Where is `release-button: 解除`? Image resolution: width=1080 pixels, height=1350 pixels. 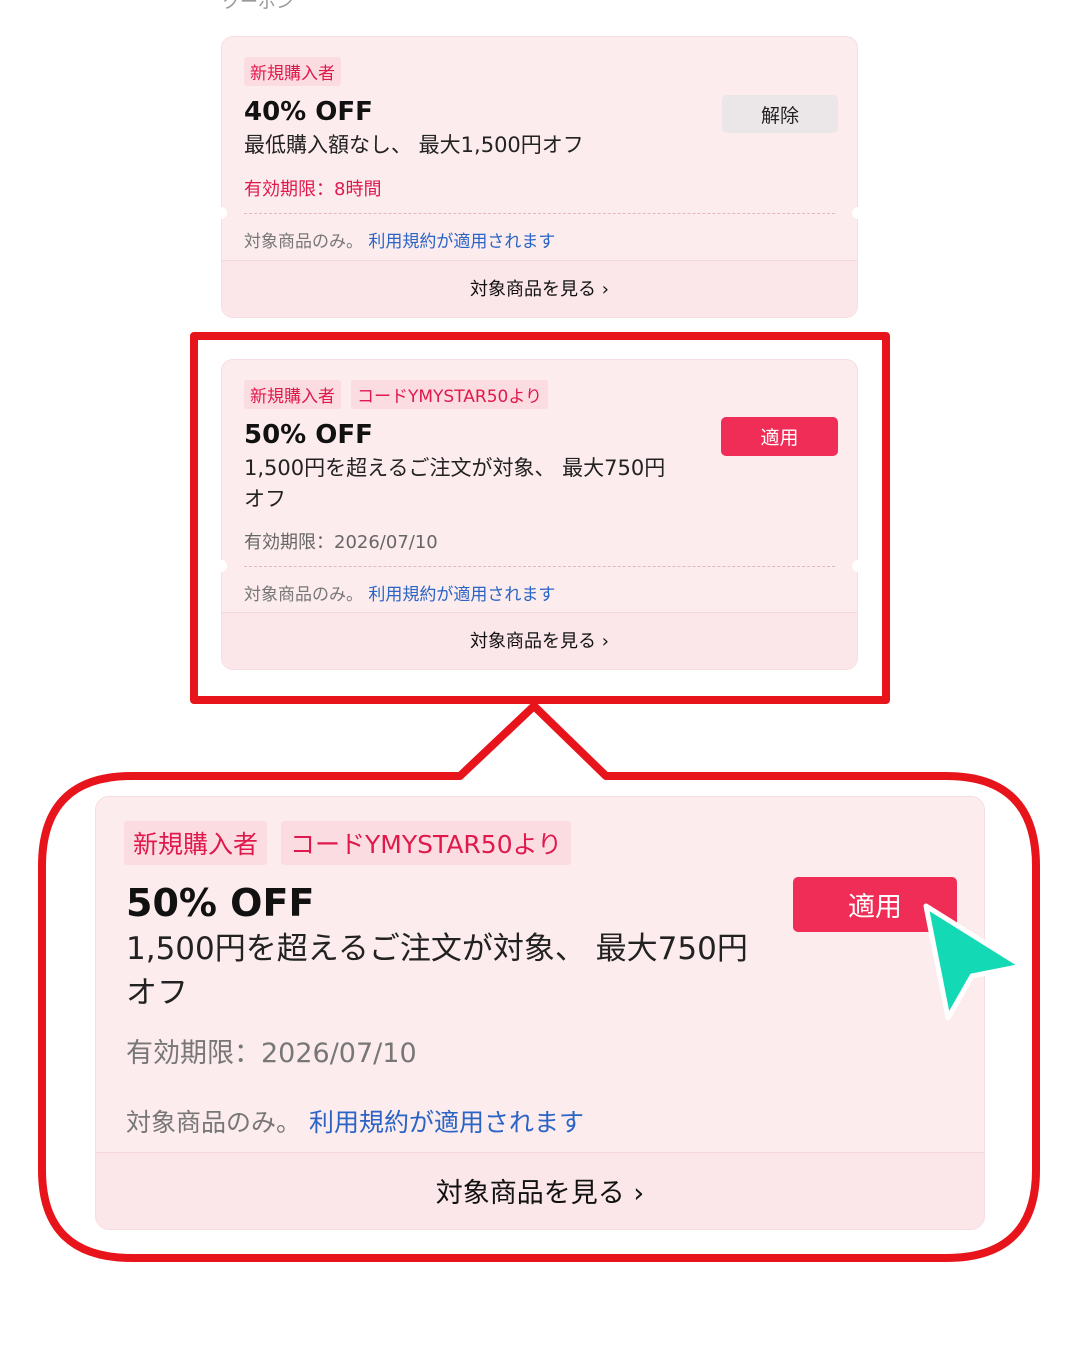 release-button: 解除 is located at coordinates (780, 114).